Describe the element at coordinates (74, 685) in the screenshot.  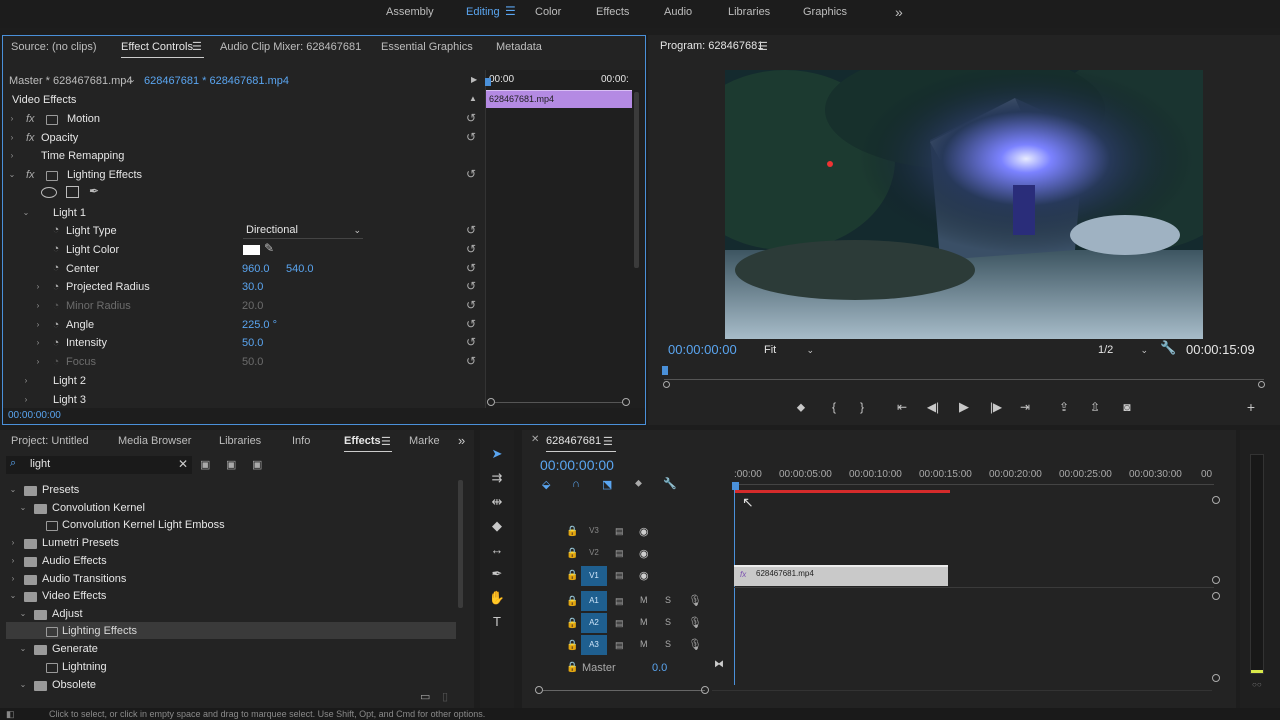
I see `tree-item-obsolete: Obsolete` at that location.